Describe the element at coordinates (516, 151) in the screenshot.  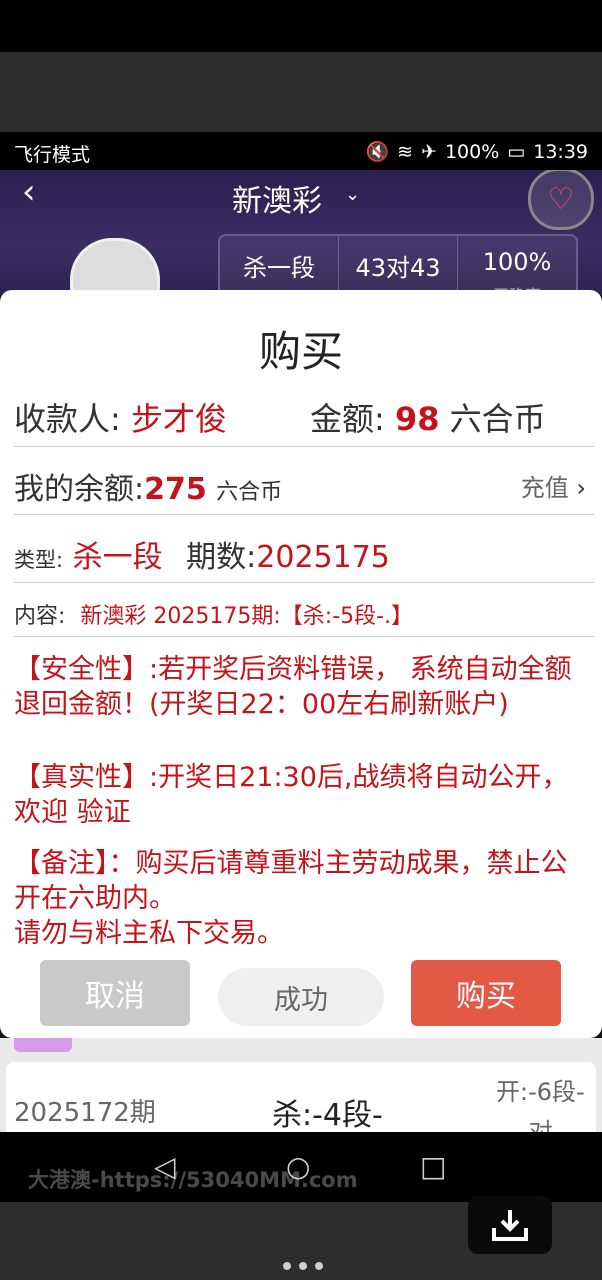
I see `battery-icon: ▭` at that location.